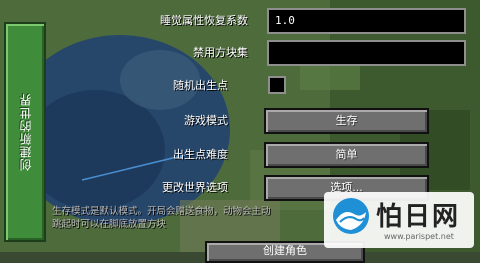 The image size is (480, 263). I want to click on sleep-recovery-row: 睡觉属性恢复系数 1.0, so click(303, 21).